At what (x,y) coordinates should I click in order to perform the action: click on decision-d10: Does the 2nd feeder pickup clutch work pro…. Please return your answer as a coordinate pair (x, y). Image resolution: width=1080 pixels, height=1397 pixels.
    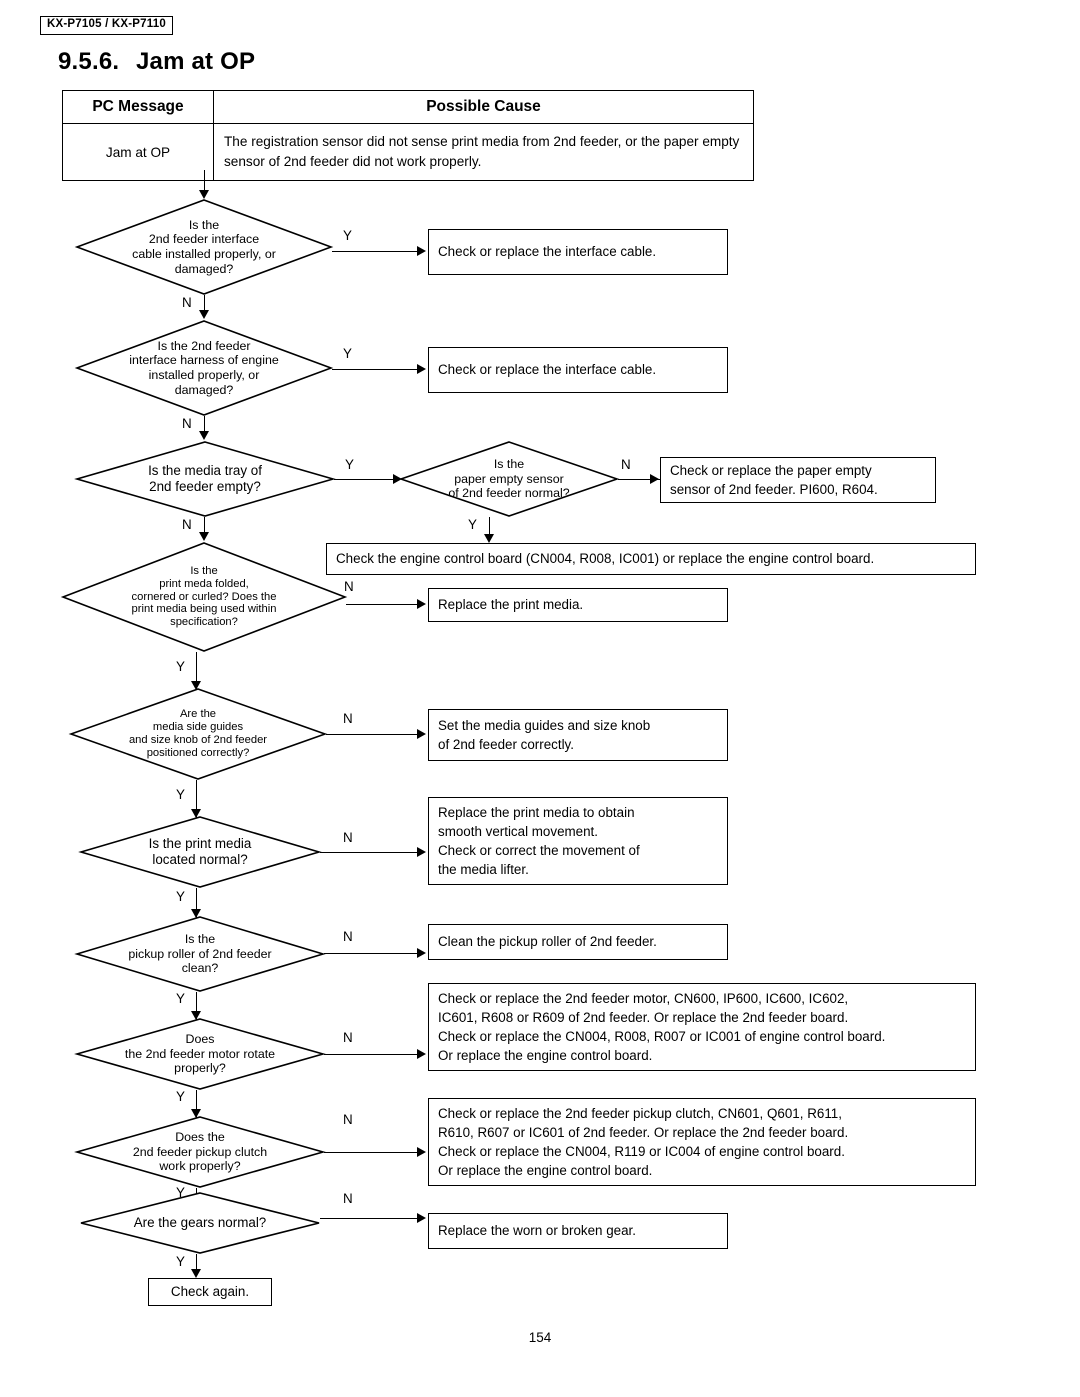
    Looking at the image, I should click on (200, 1152).